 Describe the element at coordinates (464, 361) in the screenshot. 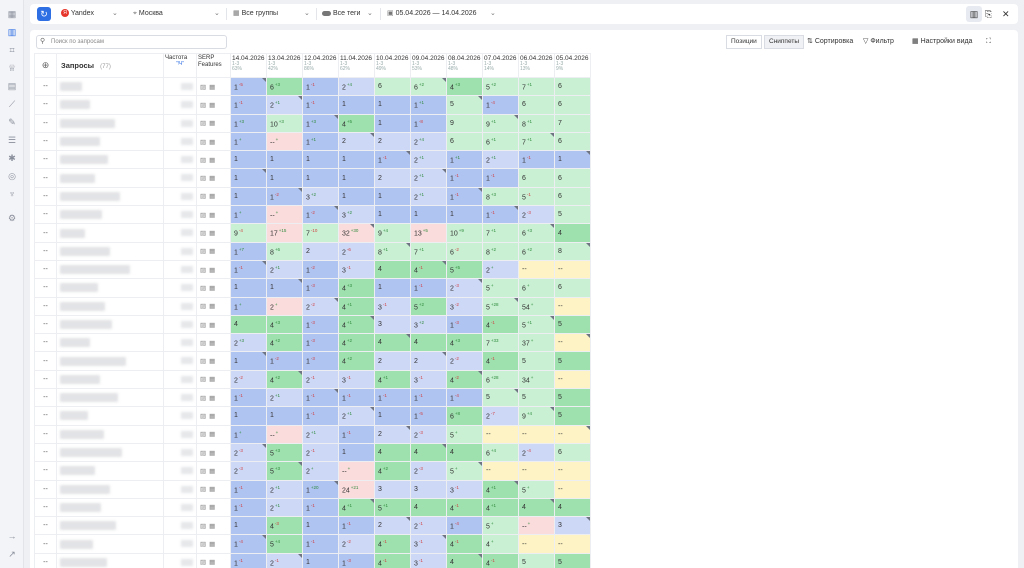

I see `position-cell: 2-2` at that location.